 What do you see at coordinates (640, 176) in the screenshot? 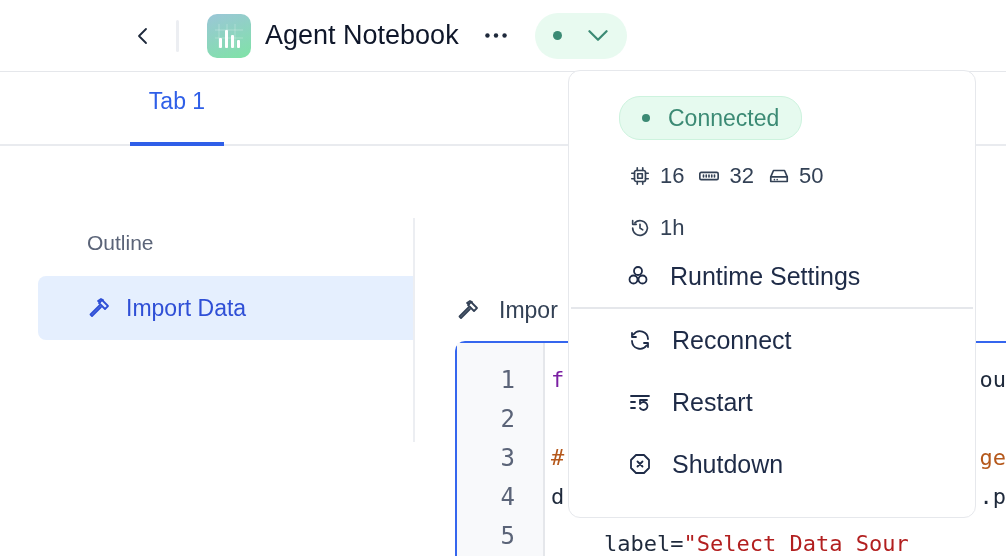
I see `chip-icon` at bounding box center [640, 176].